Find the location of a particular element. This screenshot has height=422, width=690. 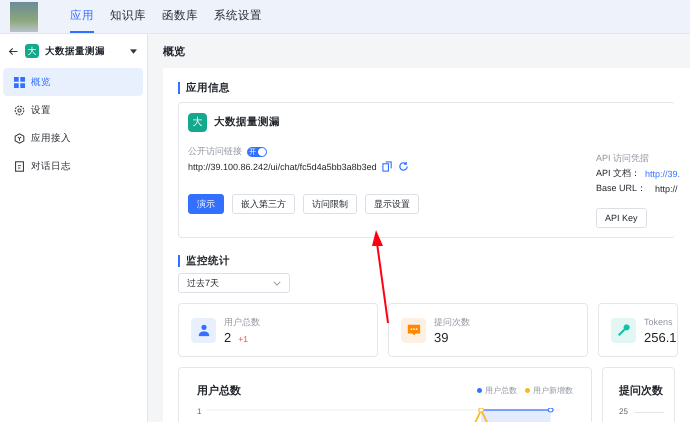

stat-value: 2 is located at coordinates (228, 337).